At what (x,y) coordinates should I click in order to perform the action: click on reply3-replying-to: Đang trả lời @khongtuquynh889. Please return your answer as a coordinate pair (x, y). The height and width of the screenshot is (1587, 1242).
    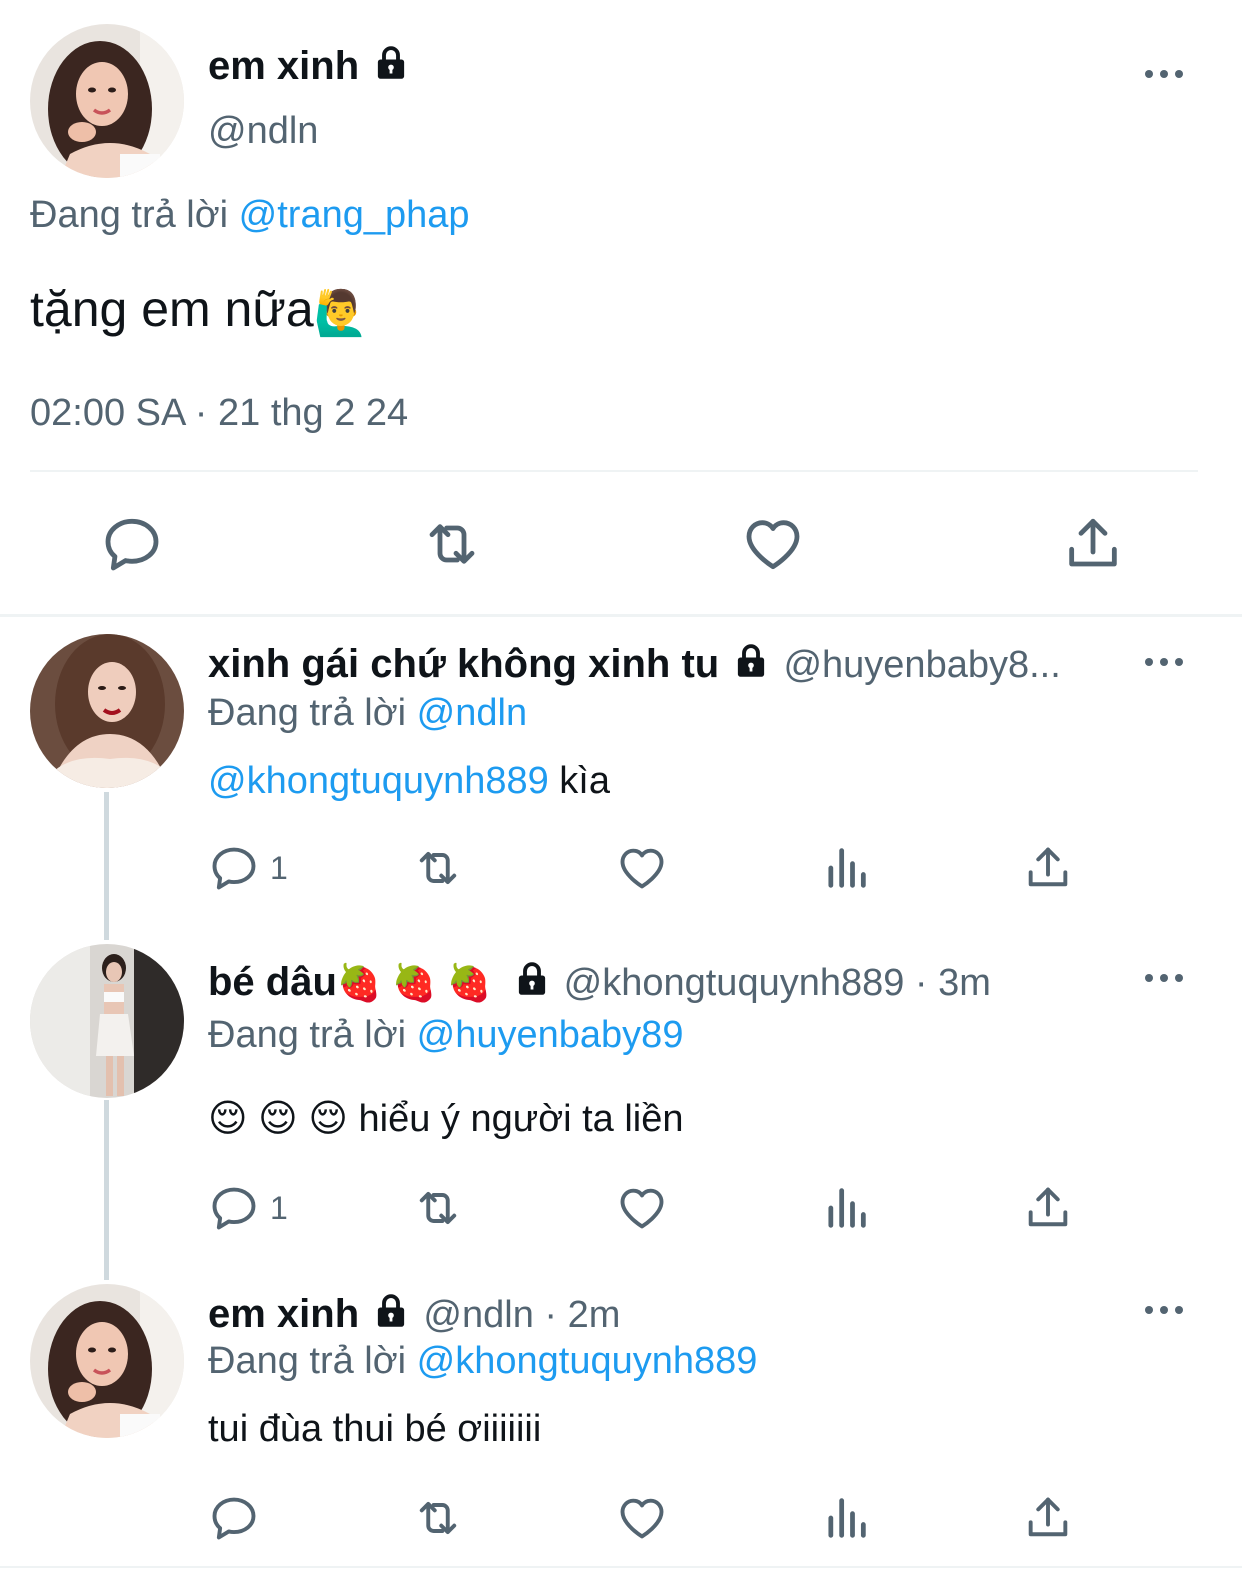
    Looking at the image, I should click on (482, 1361).